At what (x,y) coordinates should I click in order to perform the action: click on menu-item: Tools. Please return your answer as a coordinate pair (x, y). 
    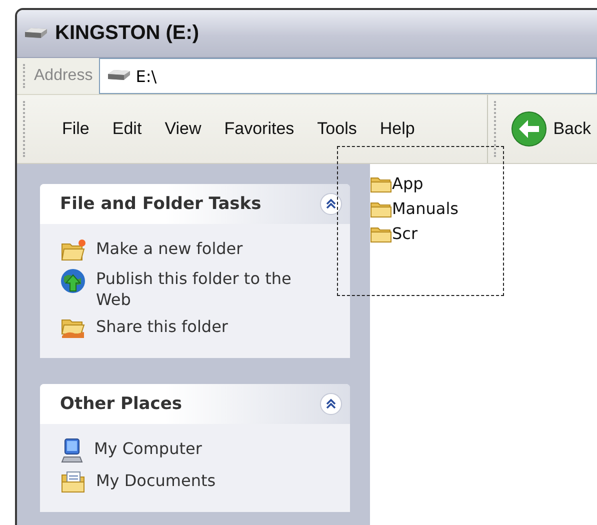
    Looking at the image, I should click on (337, 129).